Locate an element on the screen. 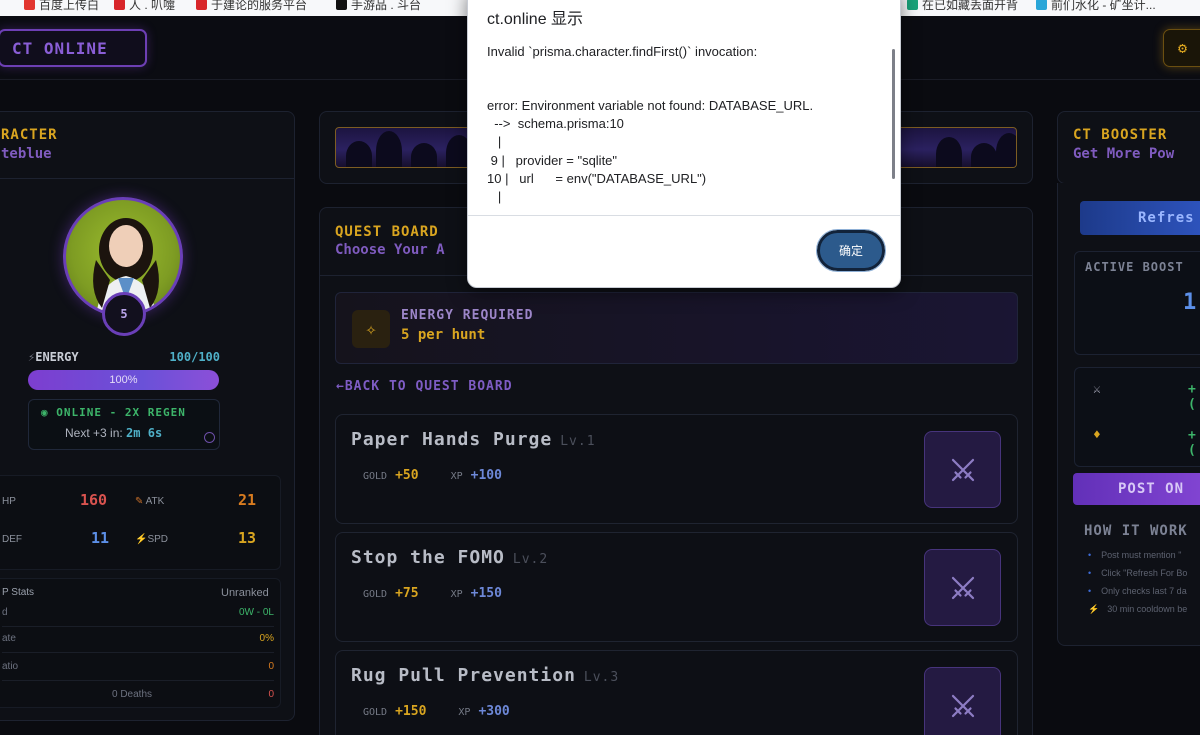 This screenshot has width=1200, height=735. arrow-left-icon: ← is located at coordinates (340, 386).